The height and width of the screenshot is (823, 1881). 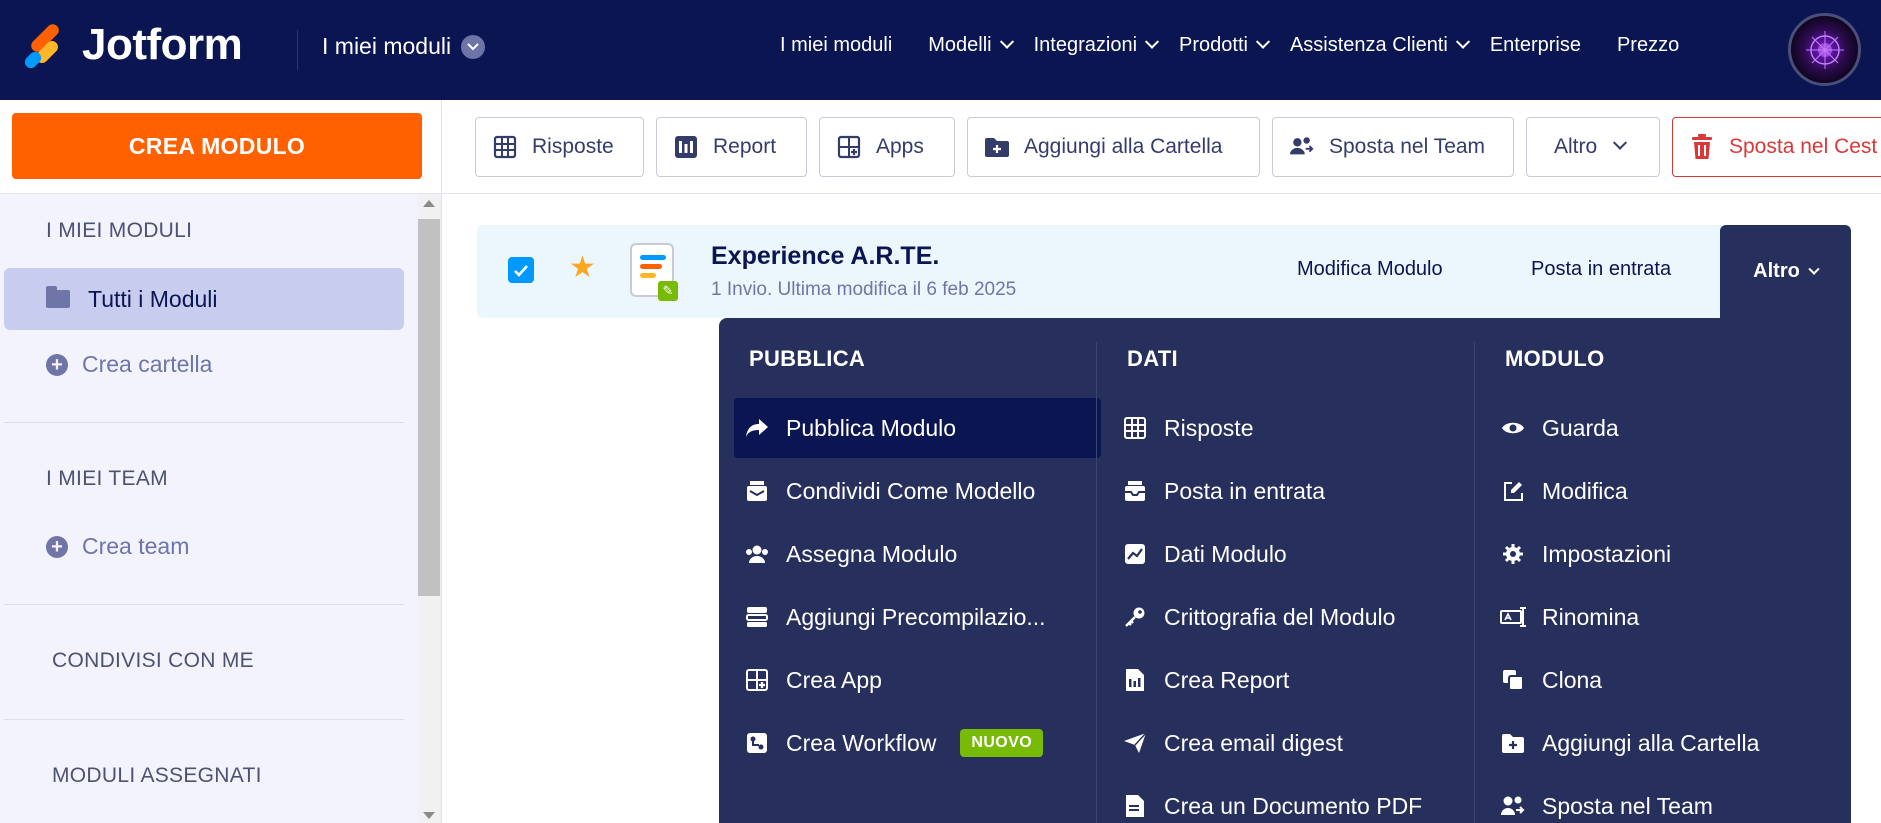 I want to click on move-to-team-button: Sposta nel Team, so click(x=1393, y=147).